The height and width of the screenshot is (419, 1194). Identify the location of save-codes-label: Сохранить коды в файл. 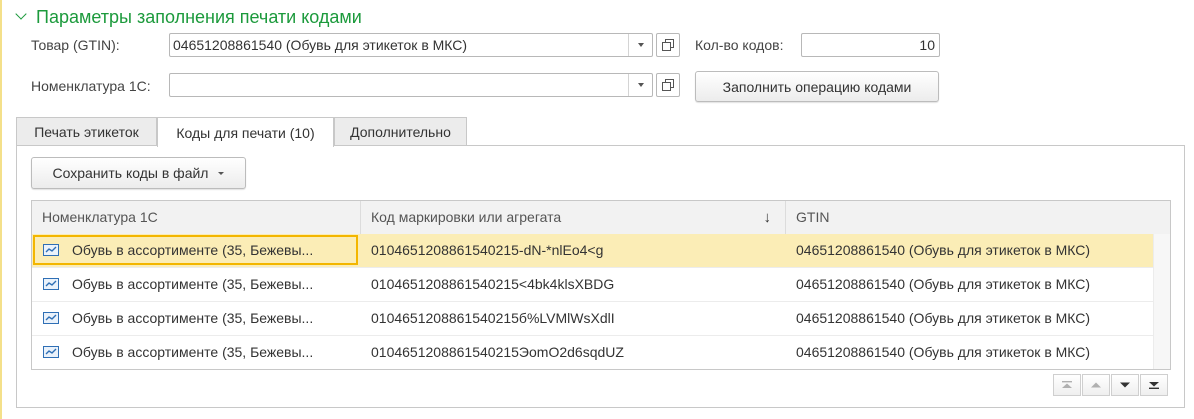
(130, 173).